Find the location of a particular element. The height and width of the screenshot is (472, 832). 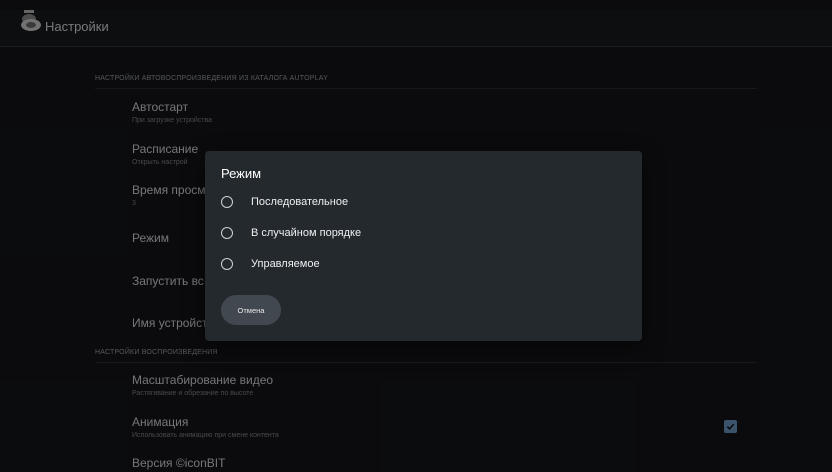

option-label: Управляемое is located at coordinates (285, 264).